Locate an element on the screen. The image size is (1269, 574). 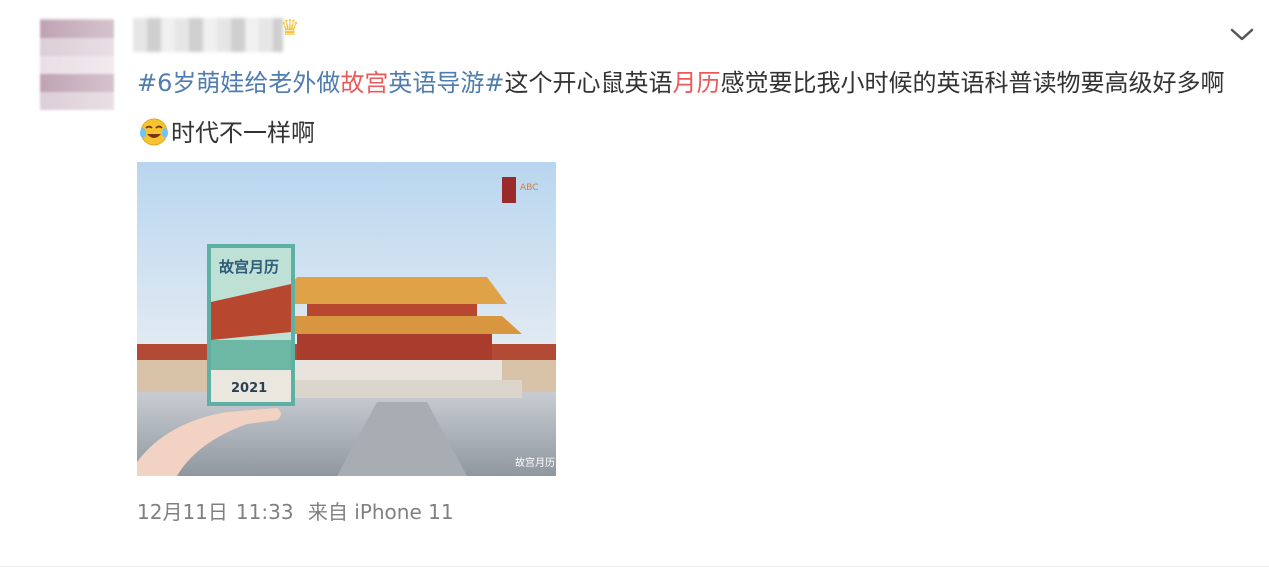
post-time: 11:33 is located at coordinates (265, 512).